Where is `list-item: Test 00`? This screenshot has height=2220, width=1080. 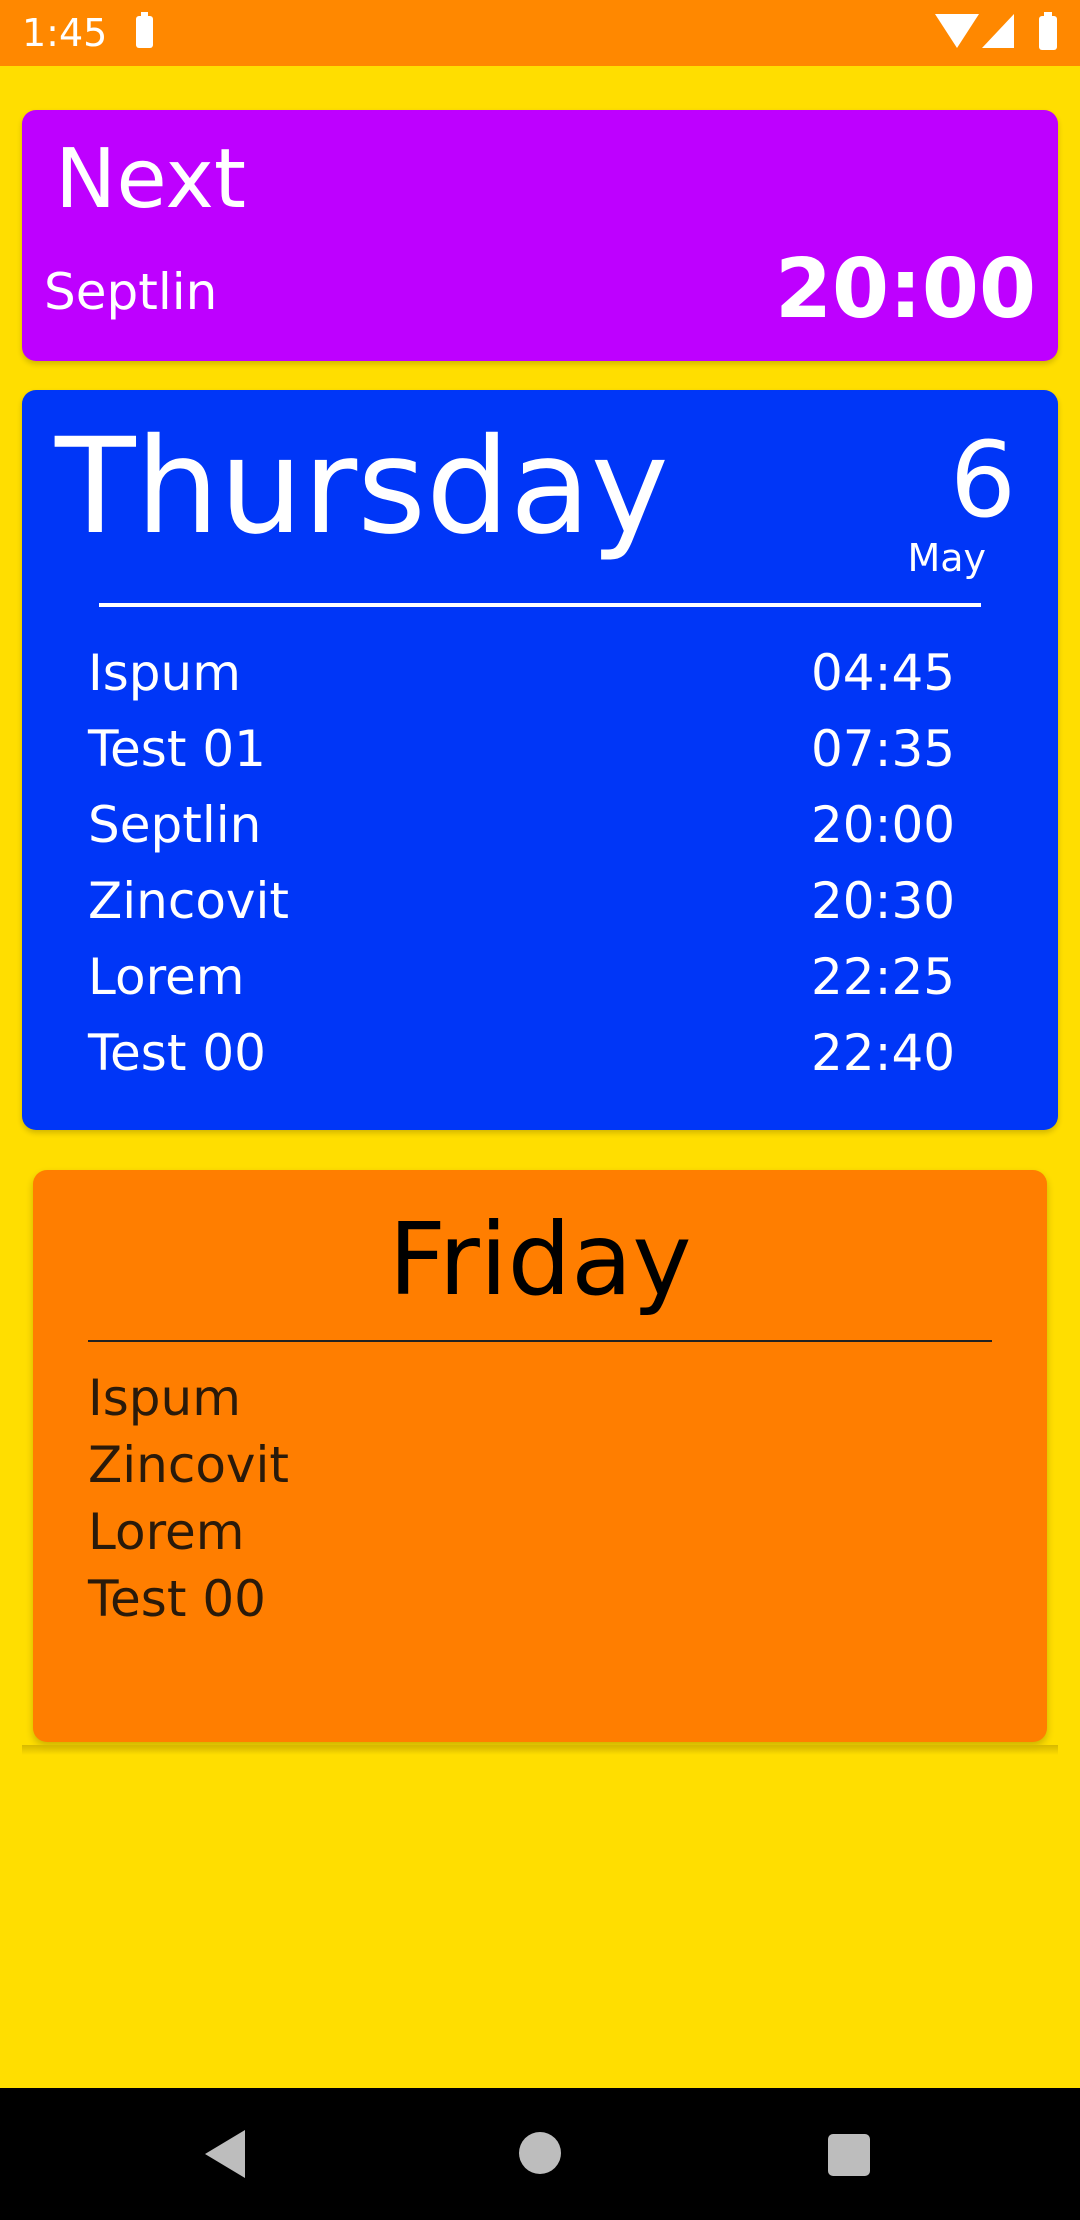 list-item: Test 00 is located at coordinates (188, 1599).